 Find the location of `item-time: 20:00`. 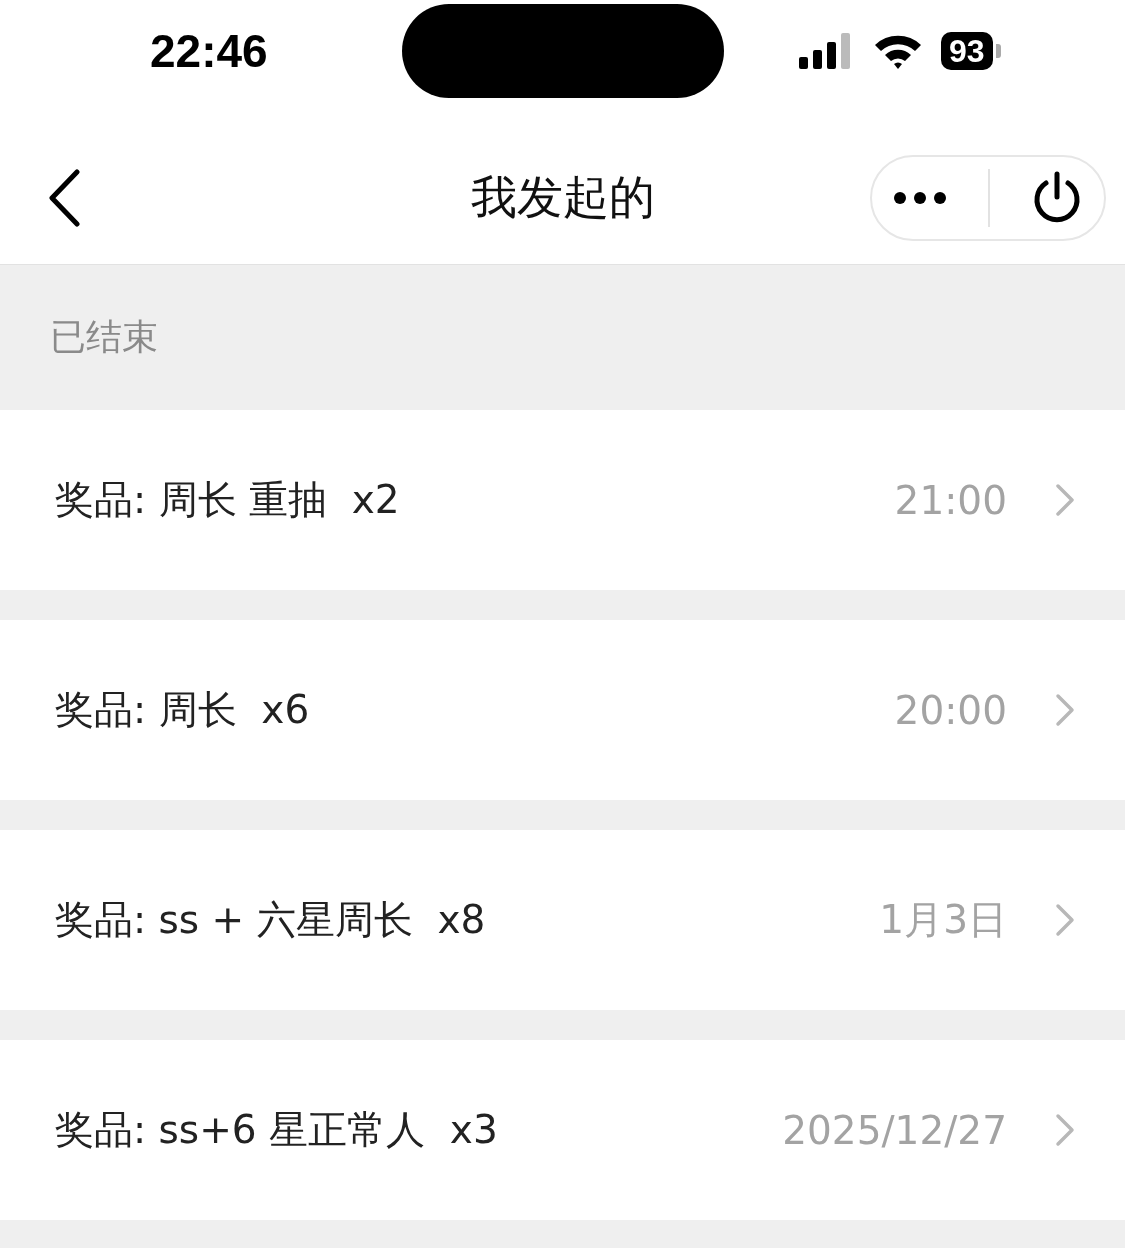

item-time: 20:00 is located at coordinates (950, 710).